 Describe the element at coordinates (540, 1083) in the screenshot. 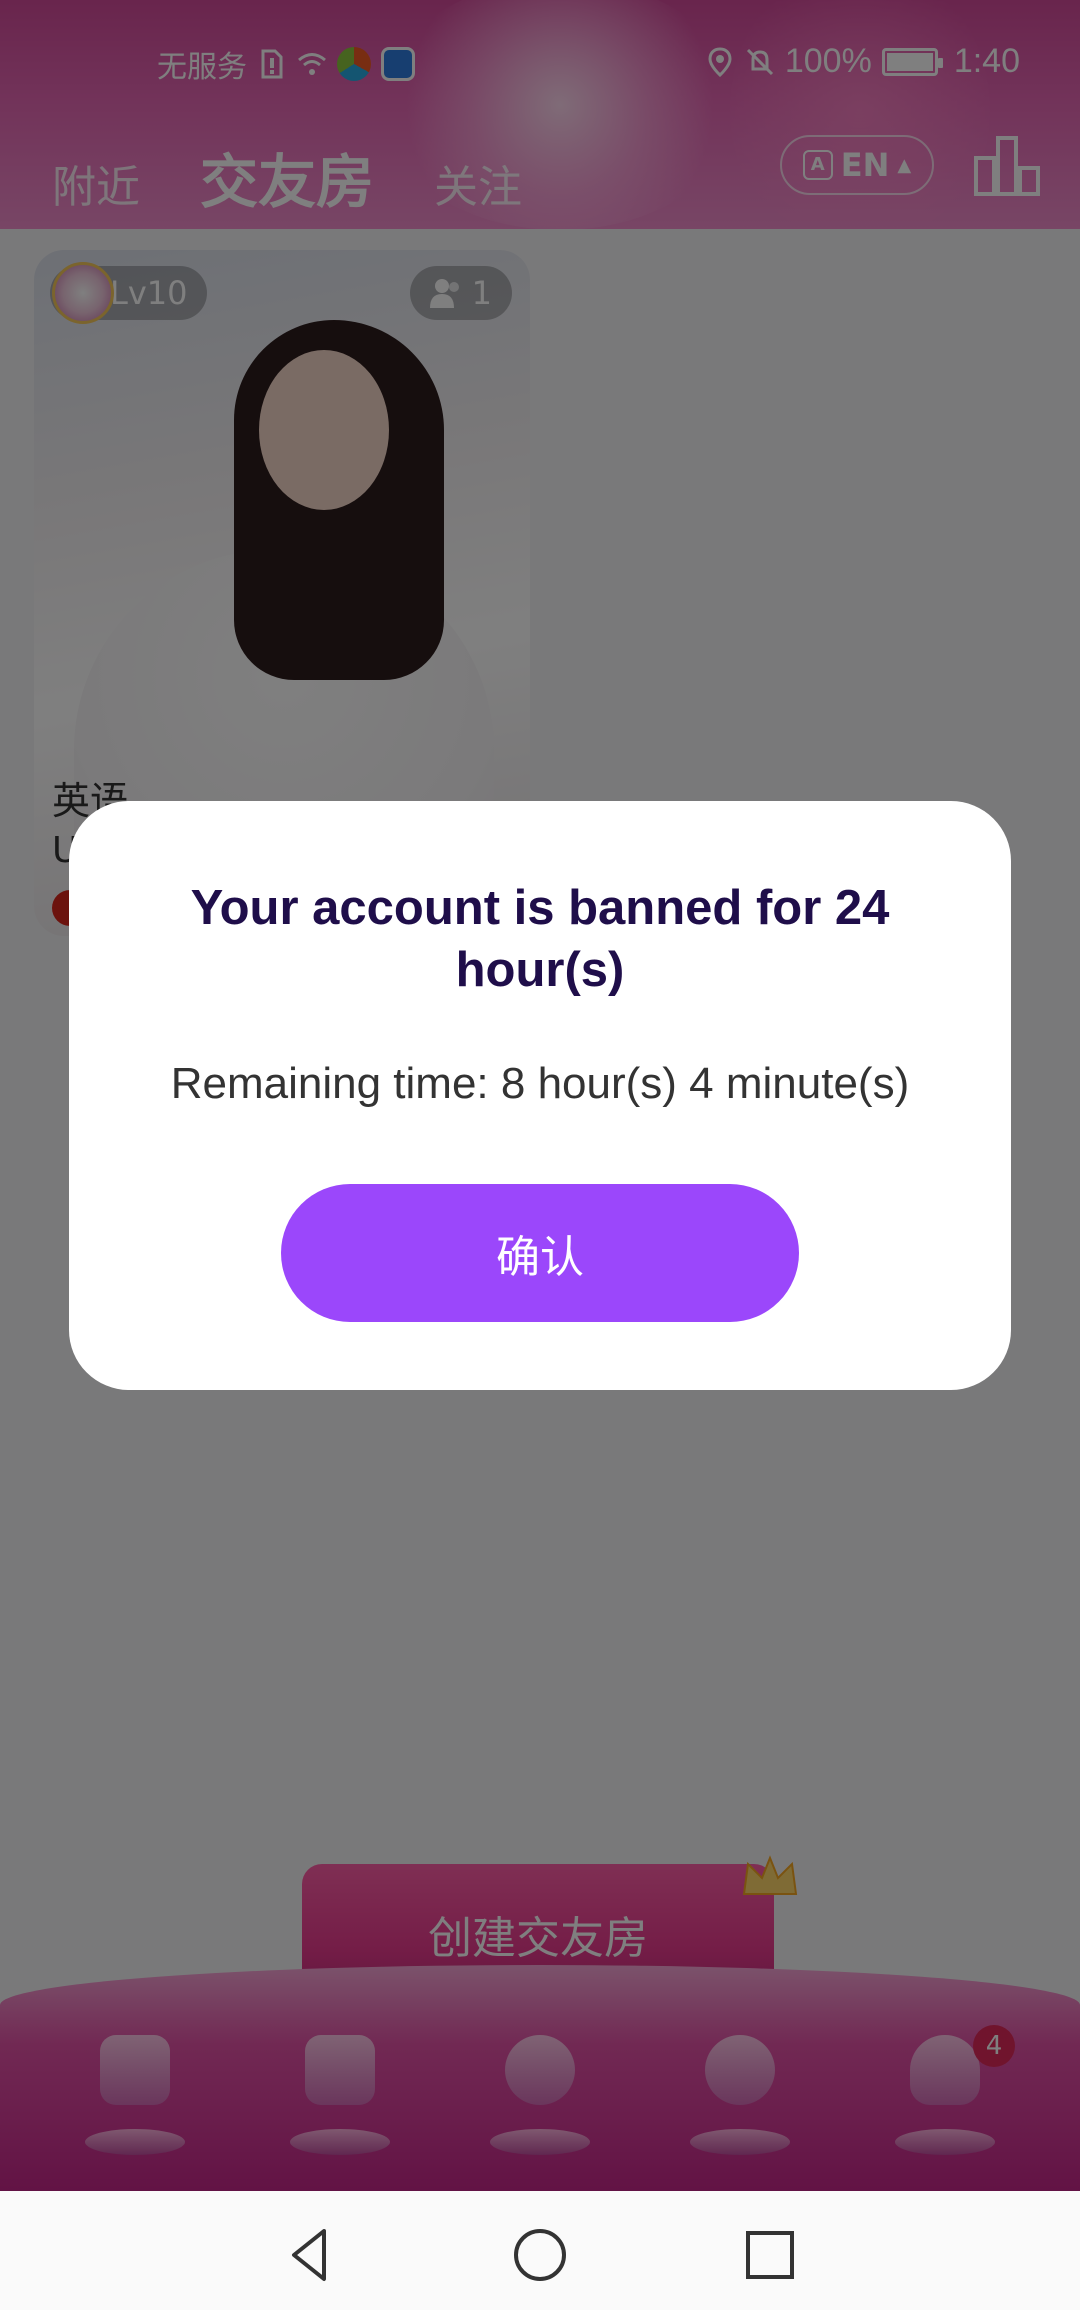

I see `remaining-time-text: Remaining time: 8 hour(s) 4 minute(s)` at that location.